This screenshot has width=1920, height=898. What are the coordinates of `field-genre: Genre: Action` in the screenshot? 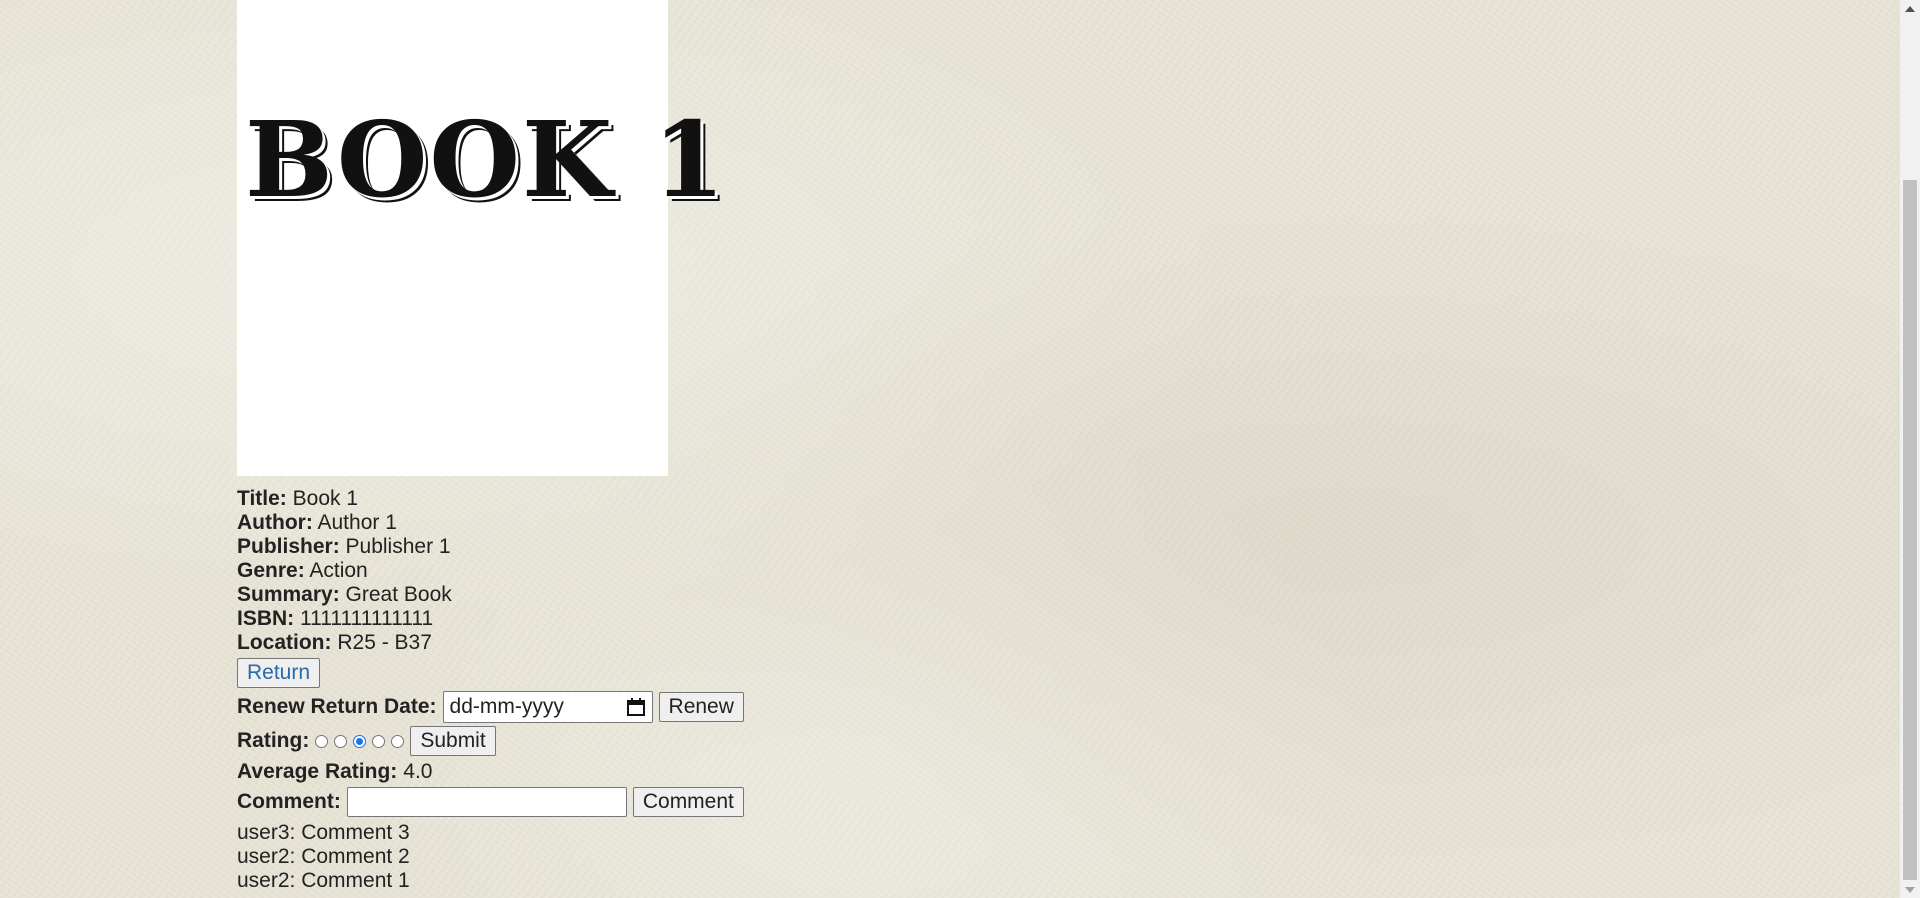 It's located at (637, 571).